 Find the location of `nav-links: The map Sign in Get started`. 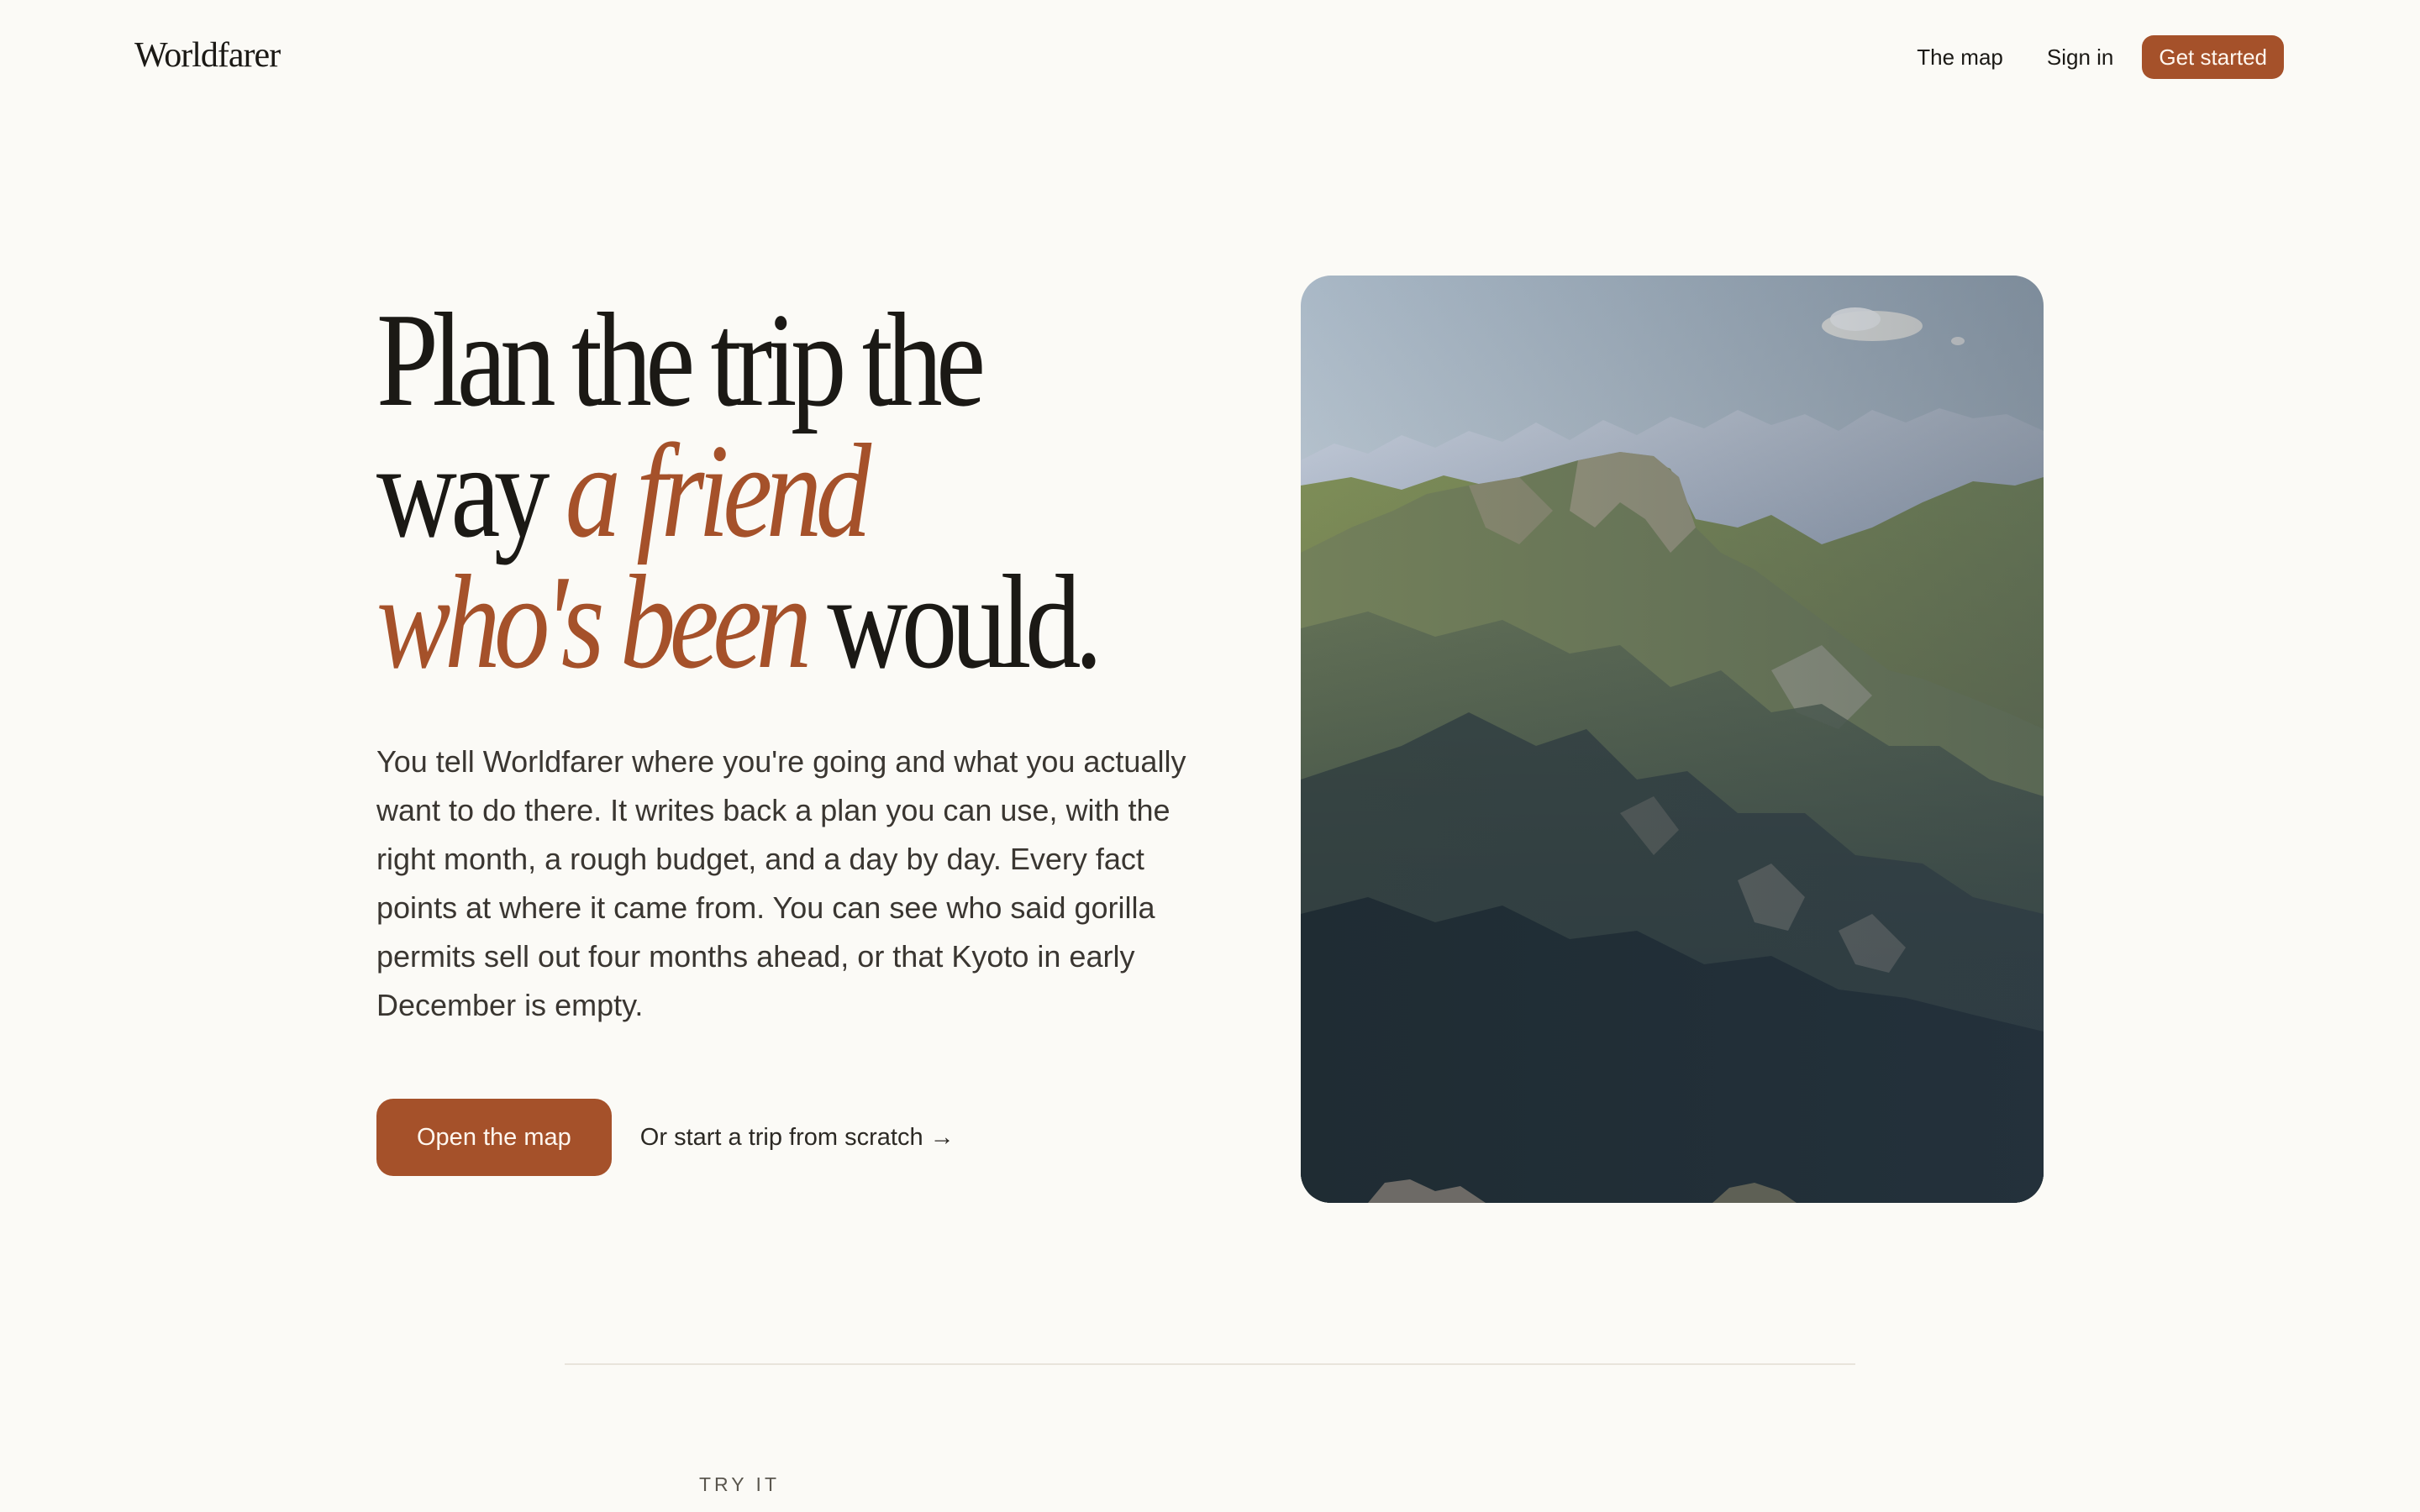

nav-links: The map Sign in Get started is located at coordinates (2100, 57).